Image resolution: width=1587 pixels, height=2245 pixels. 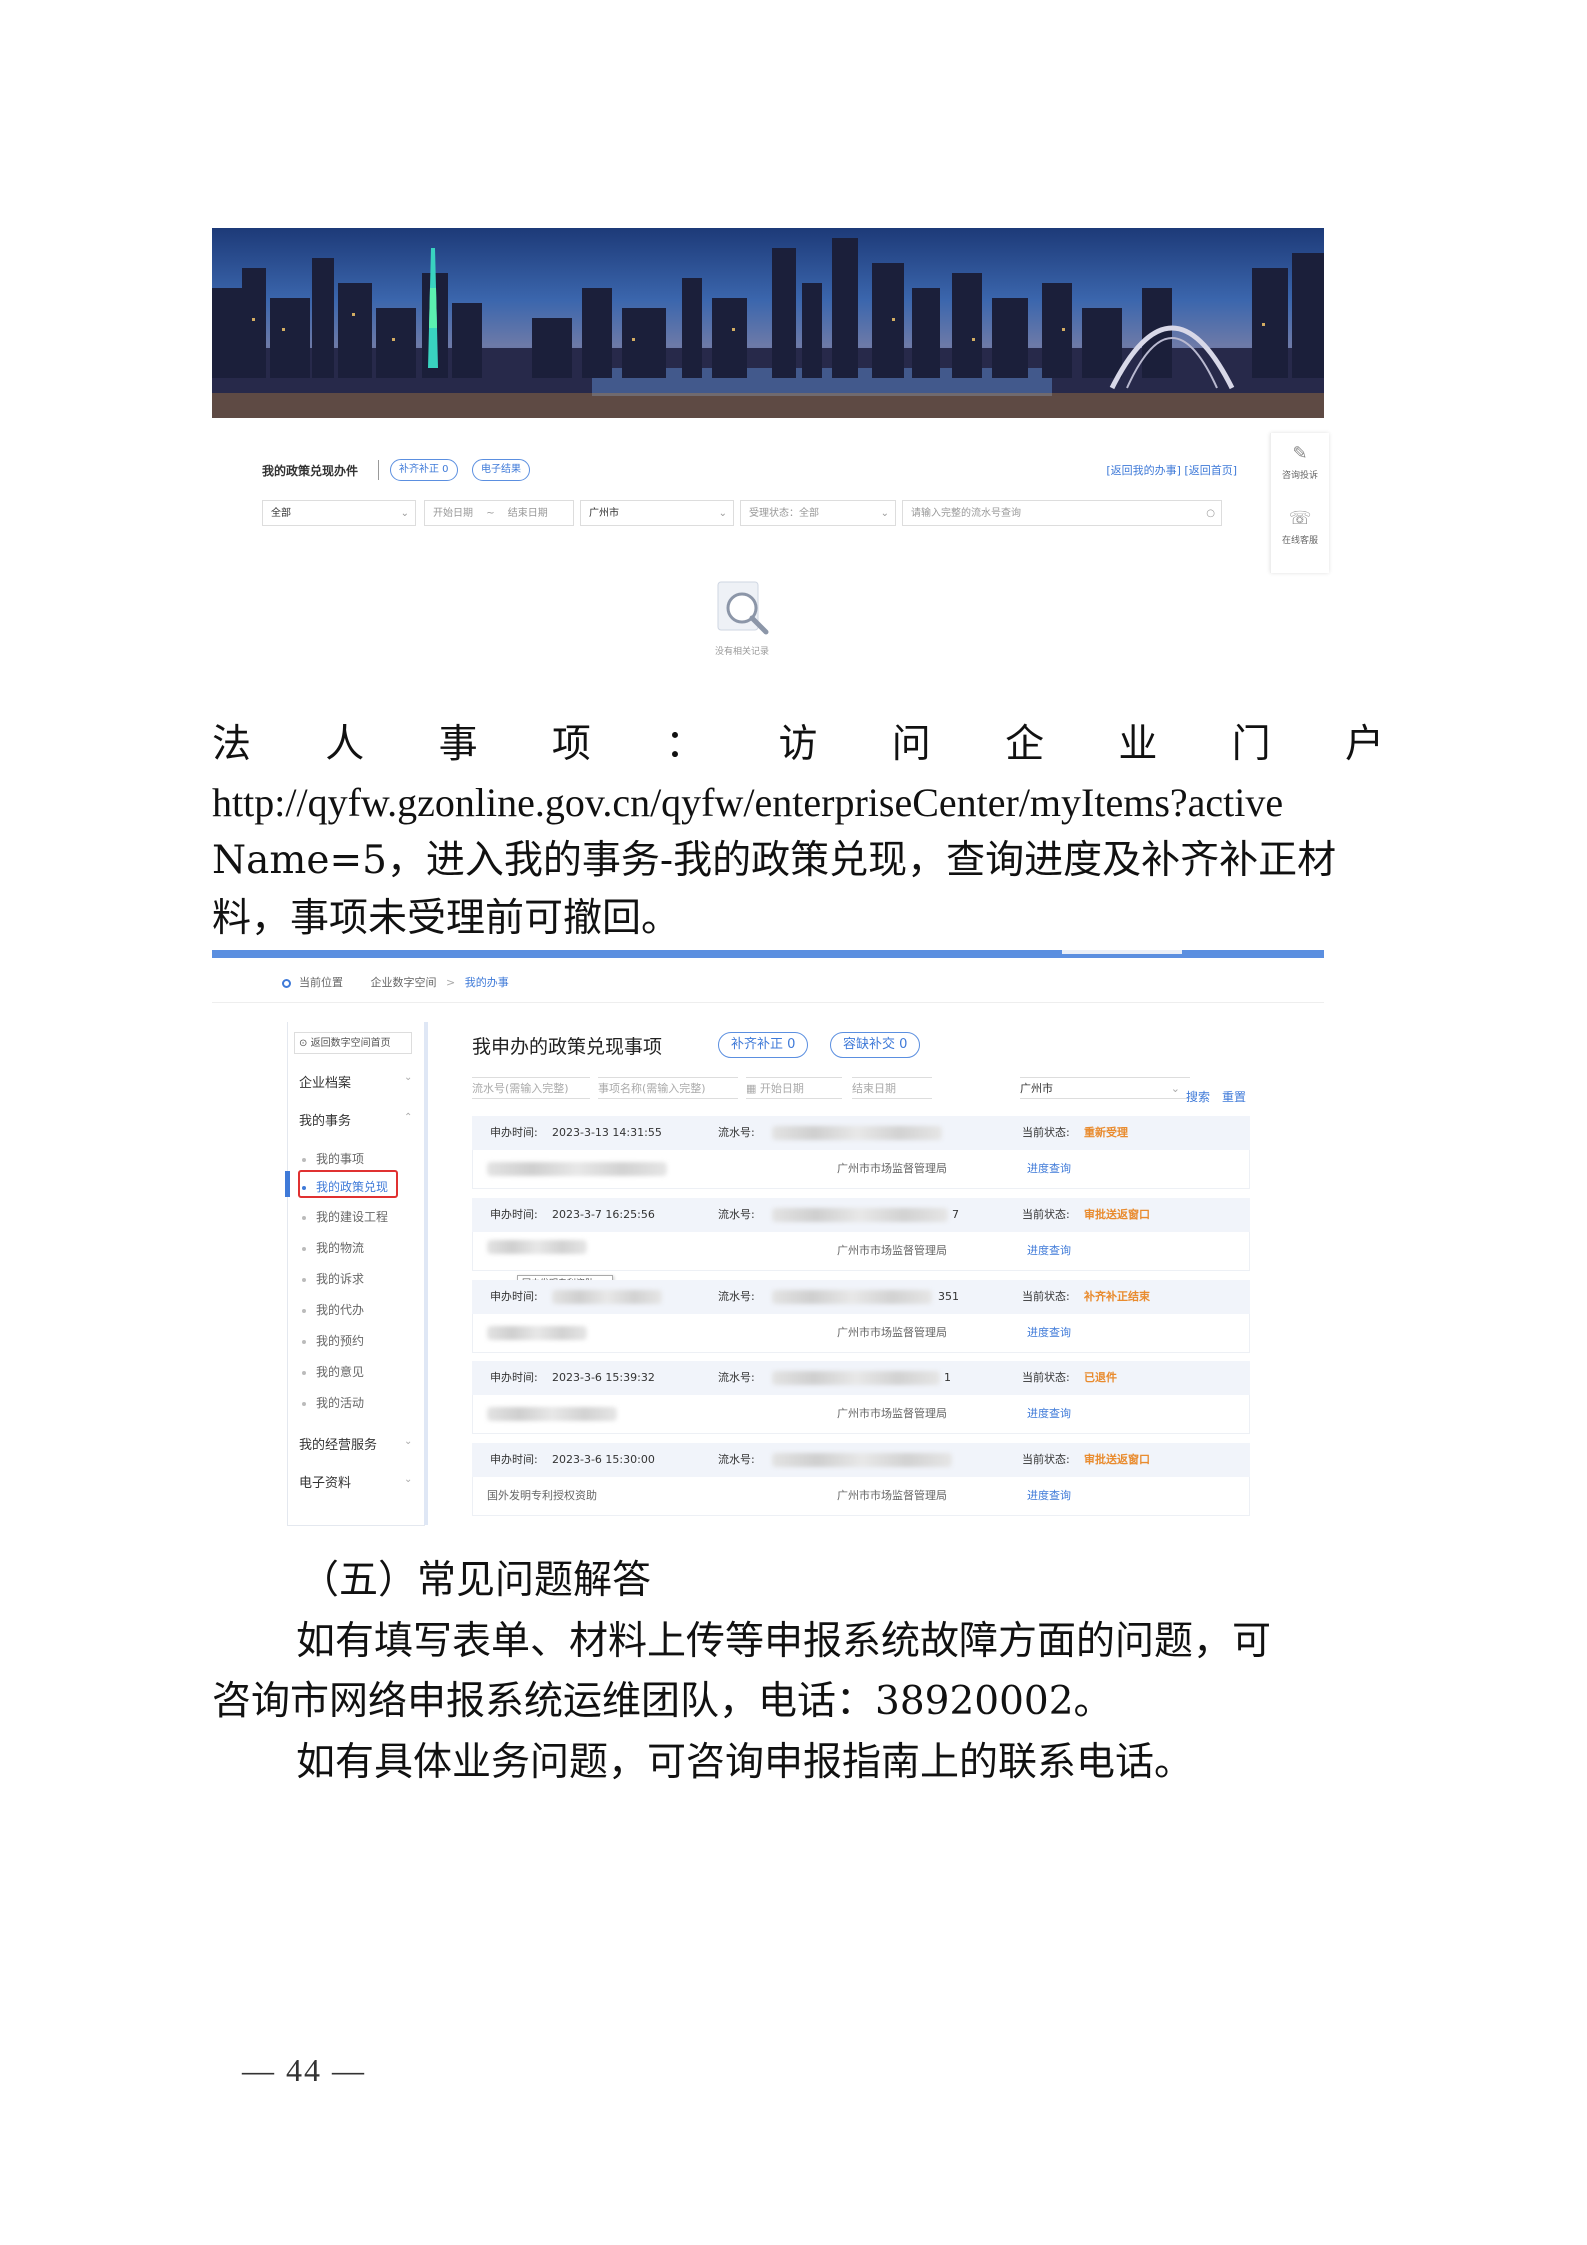 What do you see at coordinates (333, 1402) in the screenshot?
I see `sidebar-item-activities: 我的活动` at bounding box center [333, 1402].